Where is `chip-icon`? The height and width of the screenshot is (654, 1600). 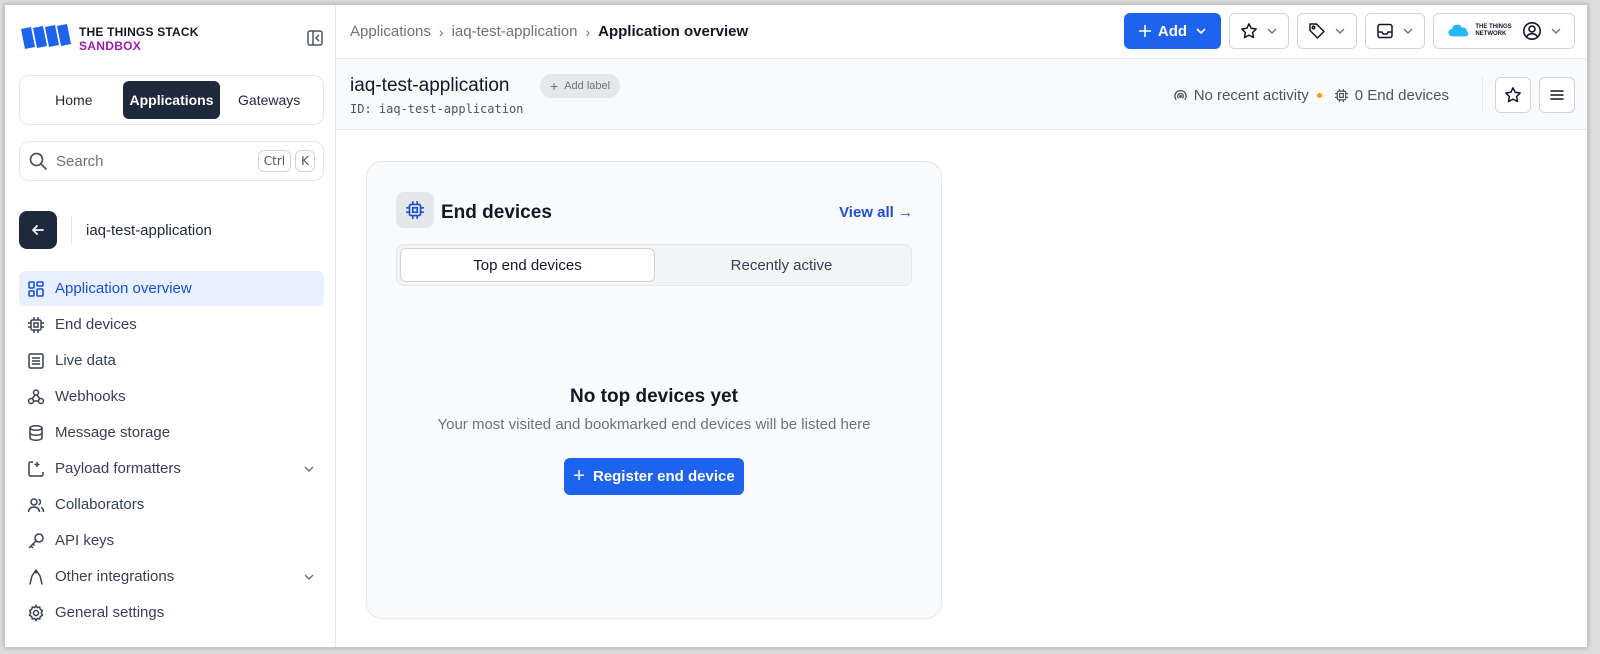
chip-icon is located at coordinates (415, 210).